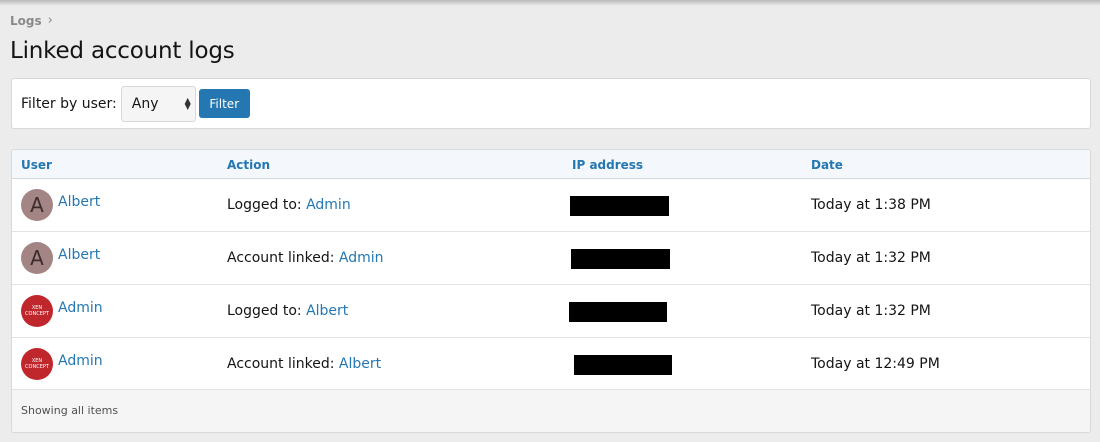 This screenshot has width=1100, height=442. I want to click on showing-items-text: Showing all items, so click(70, 410).